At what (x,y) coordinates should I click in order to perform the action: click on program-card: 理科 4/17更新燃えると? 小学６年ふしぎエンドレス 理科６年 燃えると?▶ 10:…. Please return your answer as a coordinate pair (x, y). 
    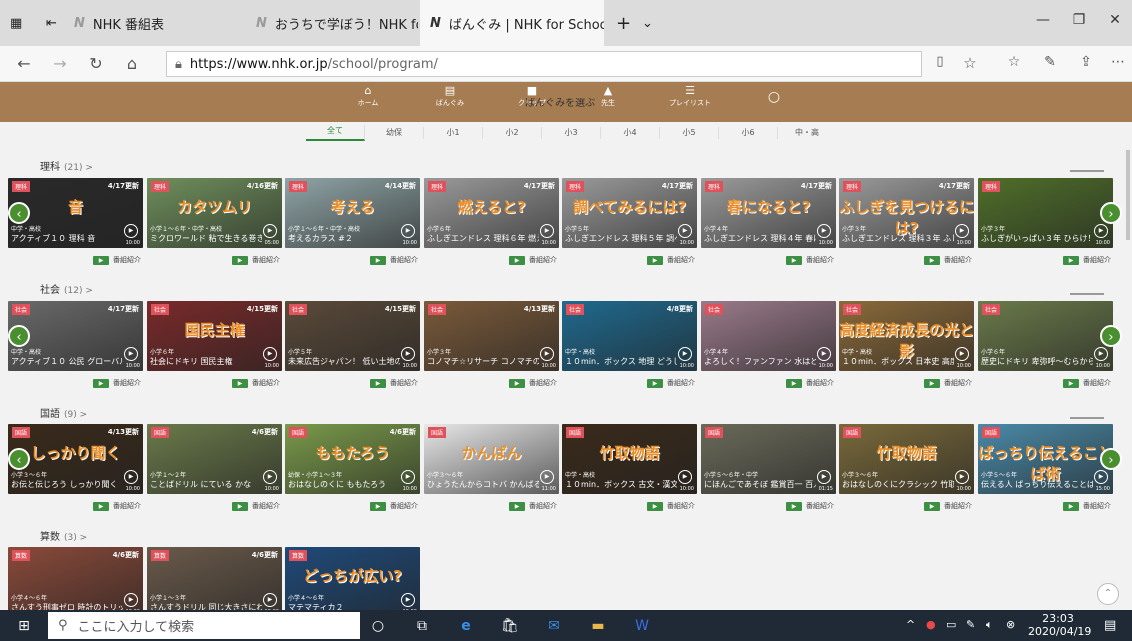
    Looking at the image, I should click on (491, 213).